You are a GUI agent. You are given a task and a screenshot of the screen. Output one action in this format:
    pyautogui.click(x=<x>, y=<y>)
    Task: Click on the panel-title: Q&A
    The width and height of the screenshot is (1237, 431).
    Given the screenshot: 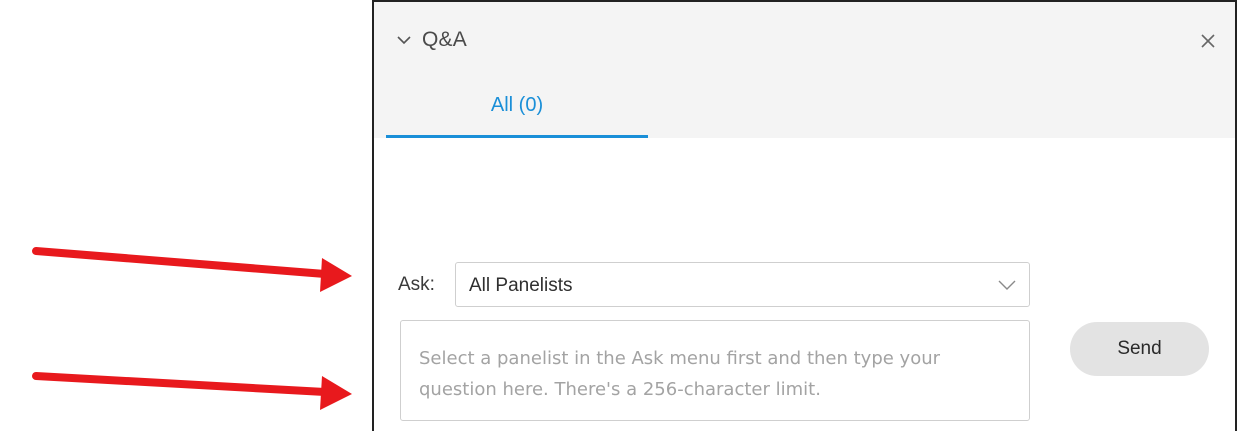 What is the action you would take?
    pyautogui.click(x=444, y=39)
    